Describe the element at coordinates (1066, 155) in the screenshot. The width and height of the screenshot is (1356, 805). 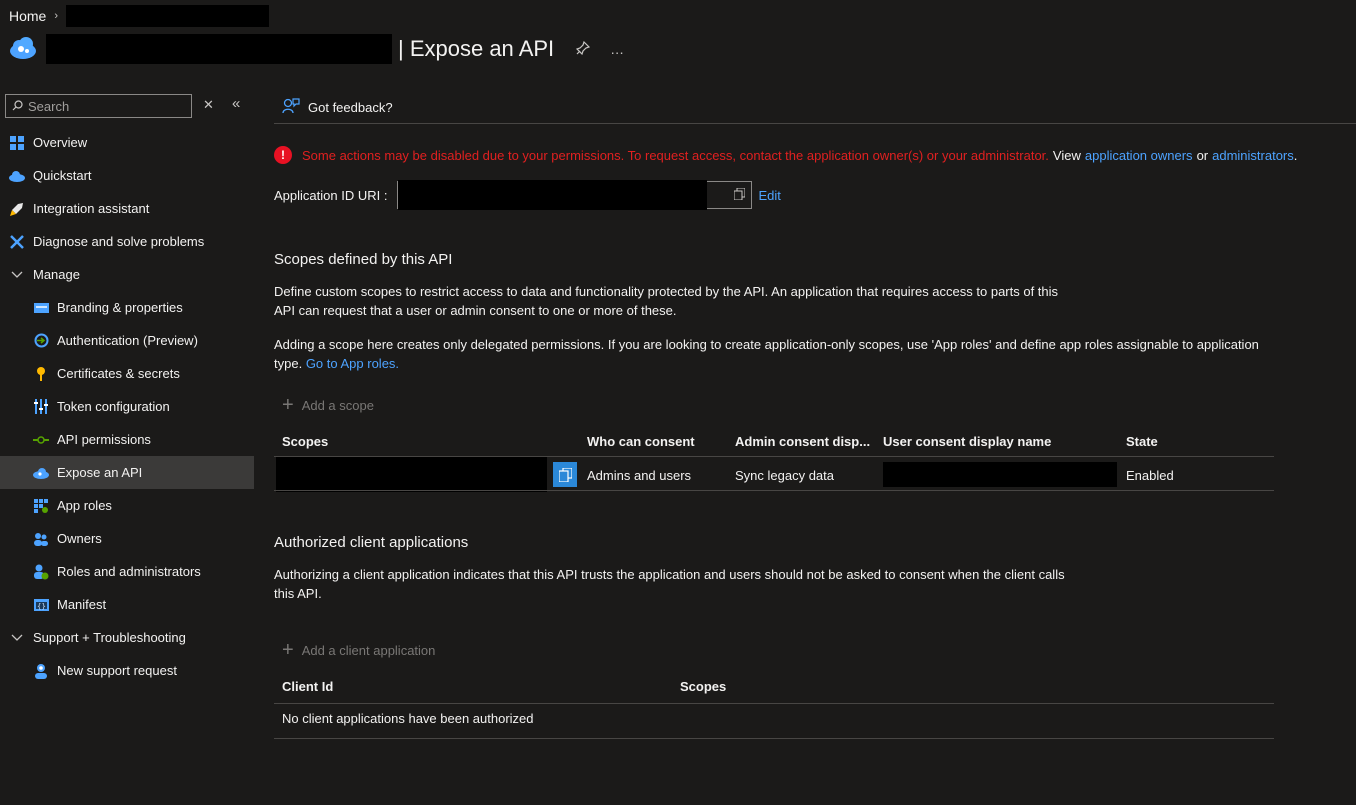
I see `warning-view-text: View` at that location.